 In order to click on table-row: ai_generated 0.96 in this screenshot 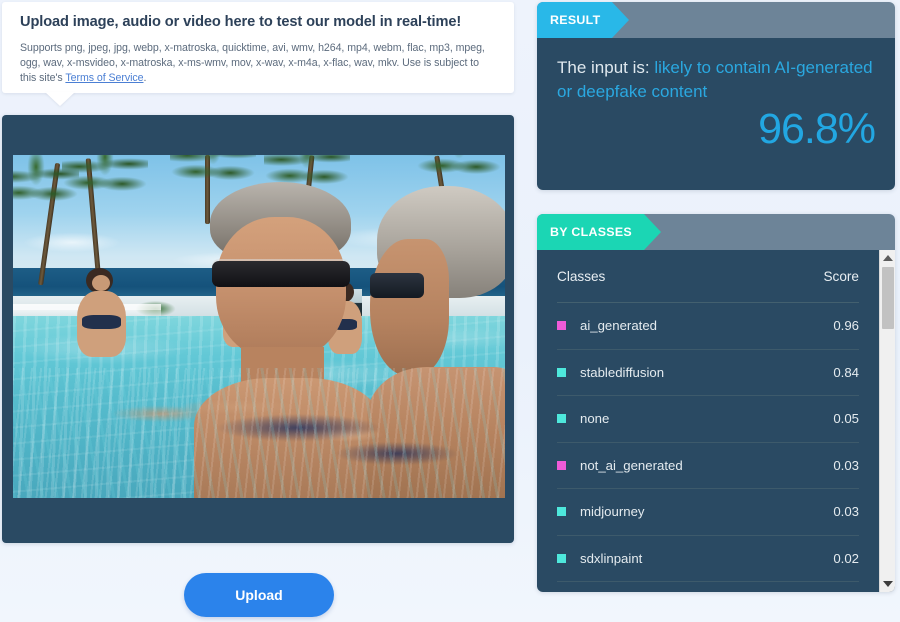, I will do `click(708, 326)`.